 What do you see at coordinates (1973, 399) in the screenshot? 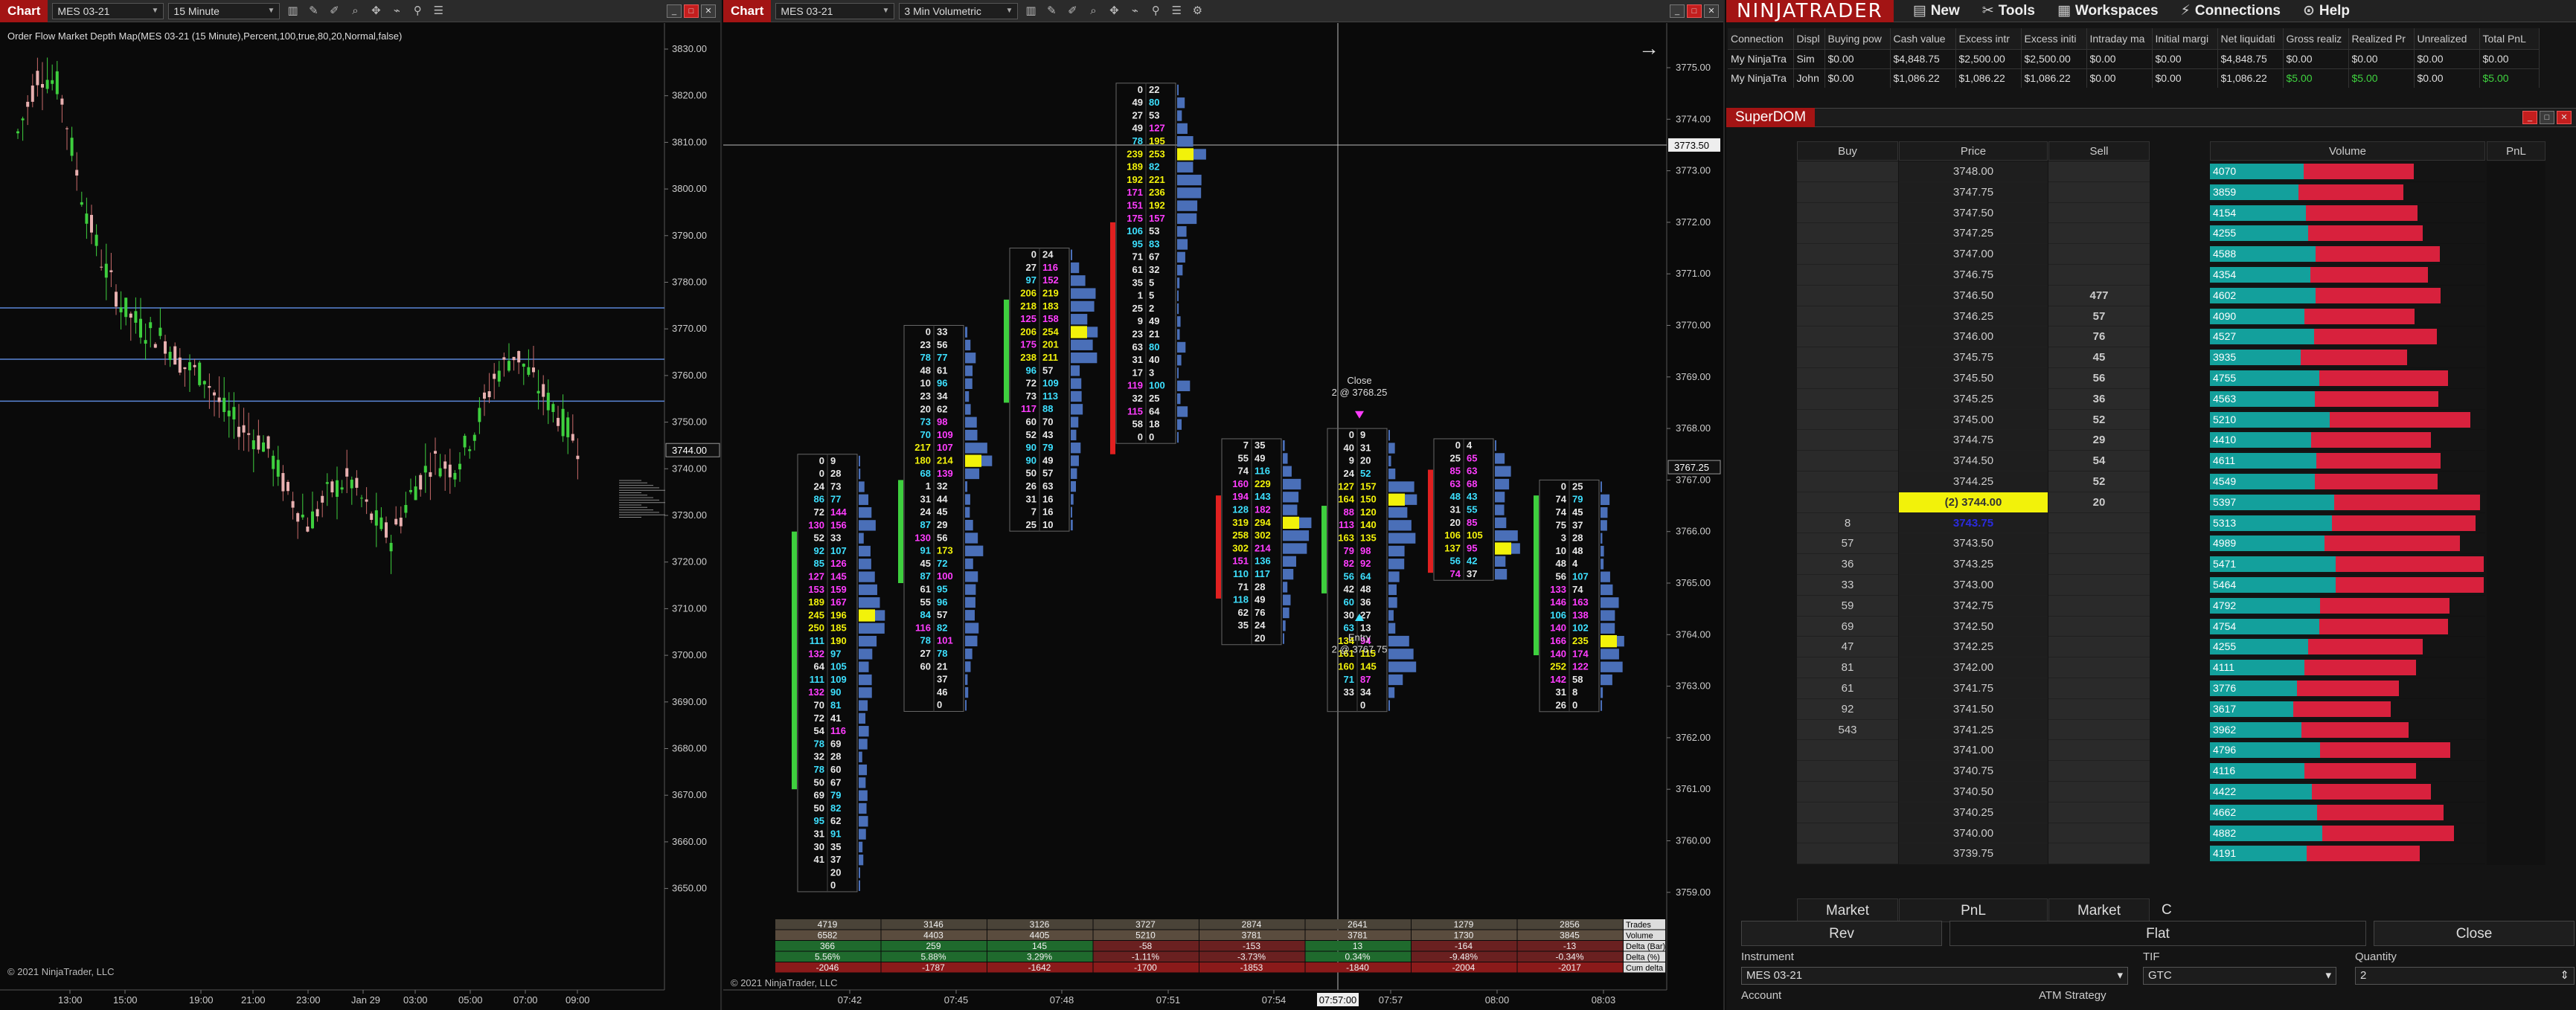
I see `price-cell: 3745.25` at bounding box center [1973, 399].